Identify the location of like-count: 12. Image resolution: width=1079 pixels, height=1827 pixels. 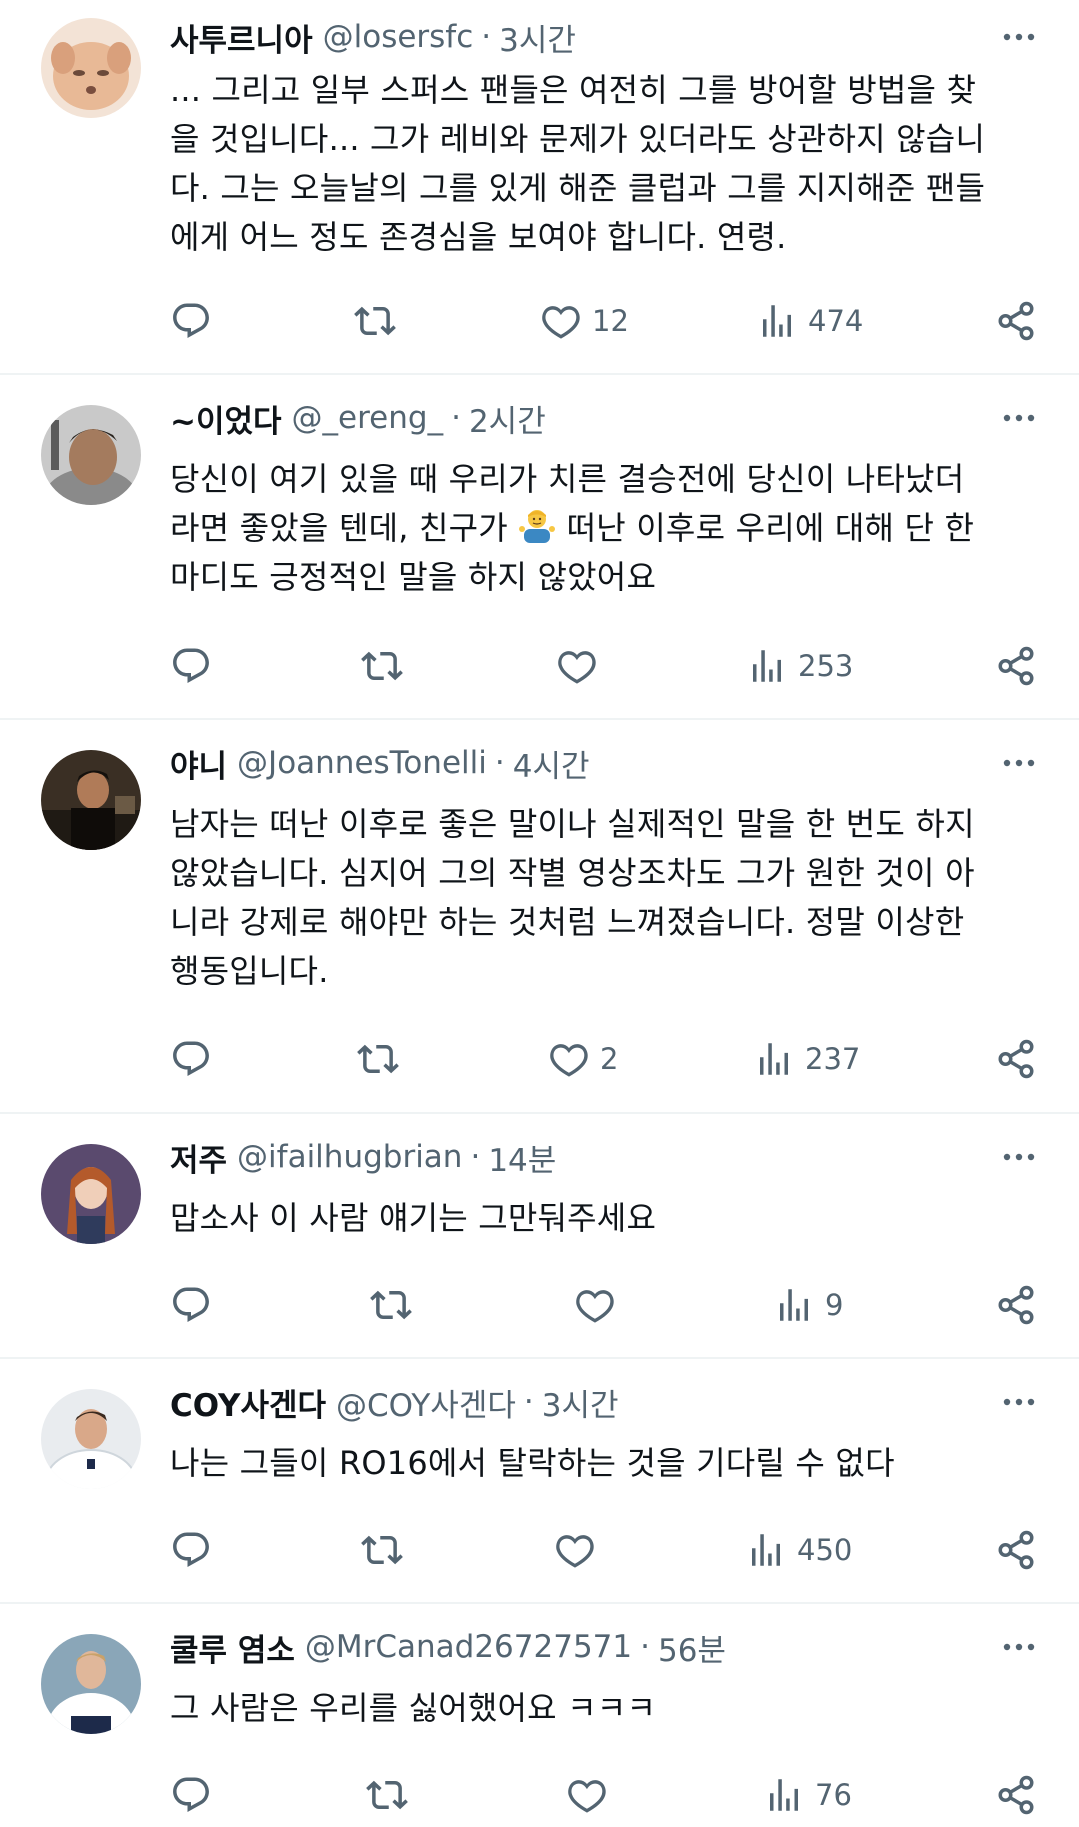
(610, 321).